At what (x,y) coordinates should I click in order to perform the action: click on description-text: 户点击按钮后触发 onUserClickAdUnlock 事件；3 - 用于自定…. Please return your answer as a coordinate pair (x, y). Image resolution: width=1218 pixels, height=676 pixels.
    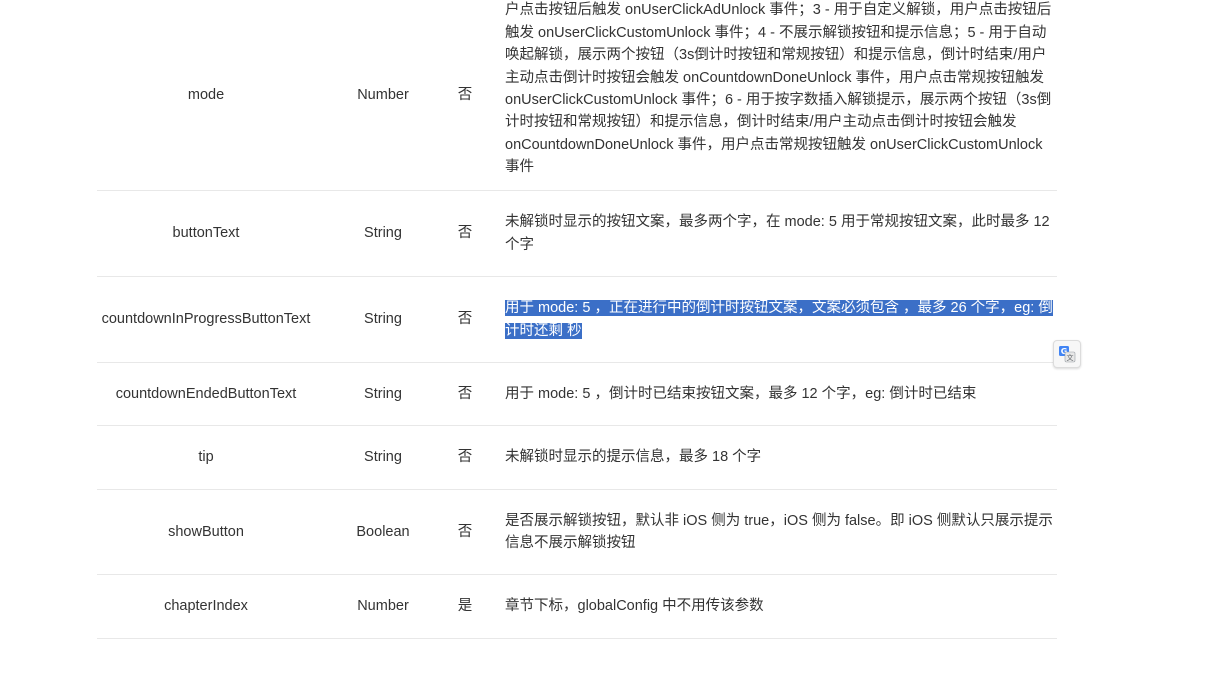
    Looking at the image, I should click on (778, 89).